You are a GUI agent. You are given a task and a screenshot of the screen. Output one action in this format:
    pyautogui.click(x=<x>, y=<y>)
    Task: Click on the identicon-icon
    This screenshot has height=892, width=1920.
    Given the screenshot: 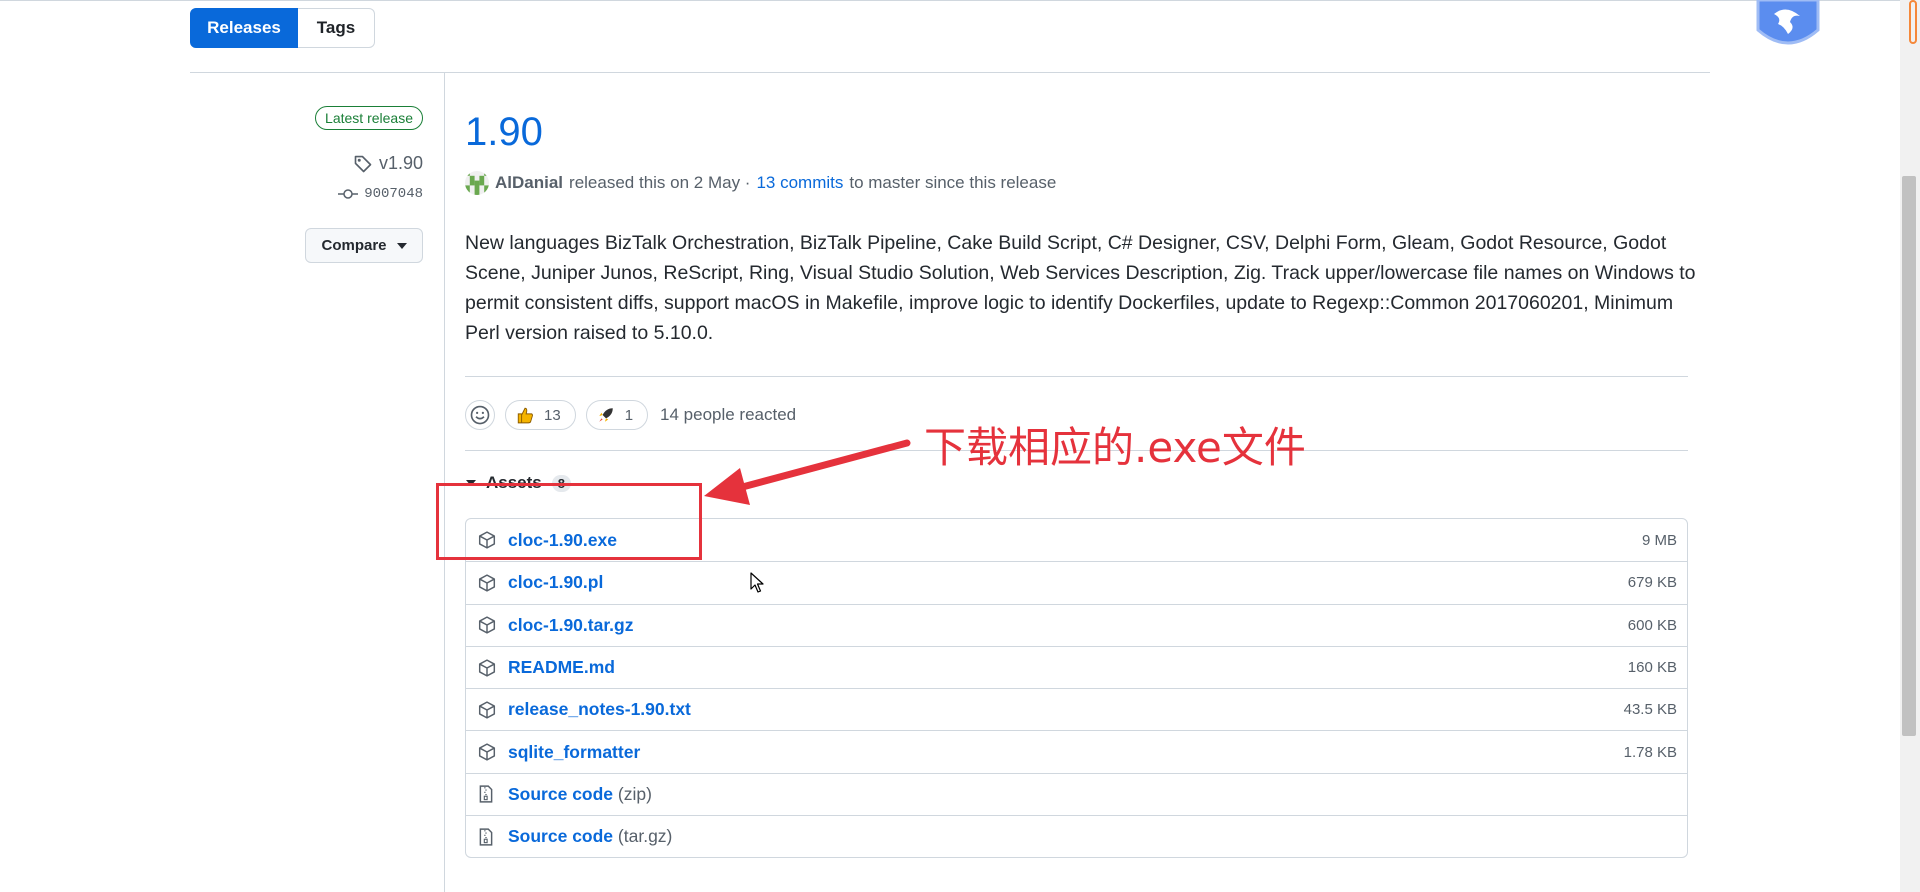 What is the action you would take?
    pyautogui.click(x=477, y=183)
    